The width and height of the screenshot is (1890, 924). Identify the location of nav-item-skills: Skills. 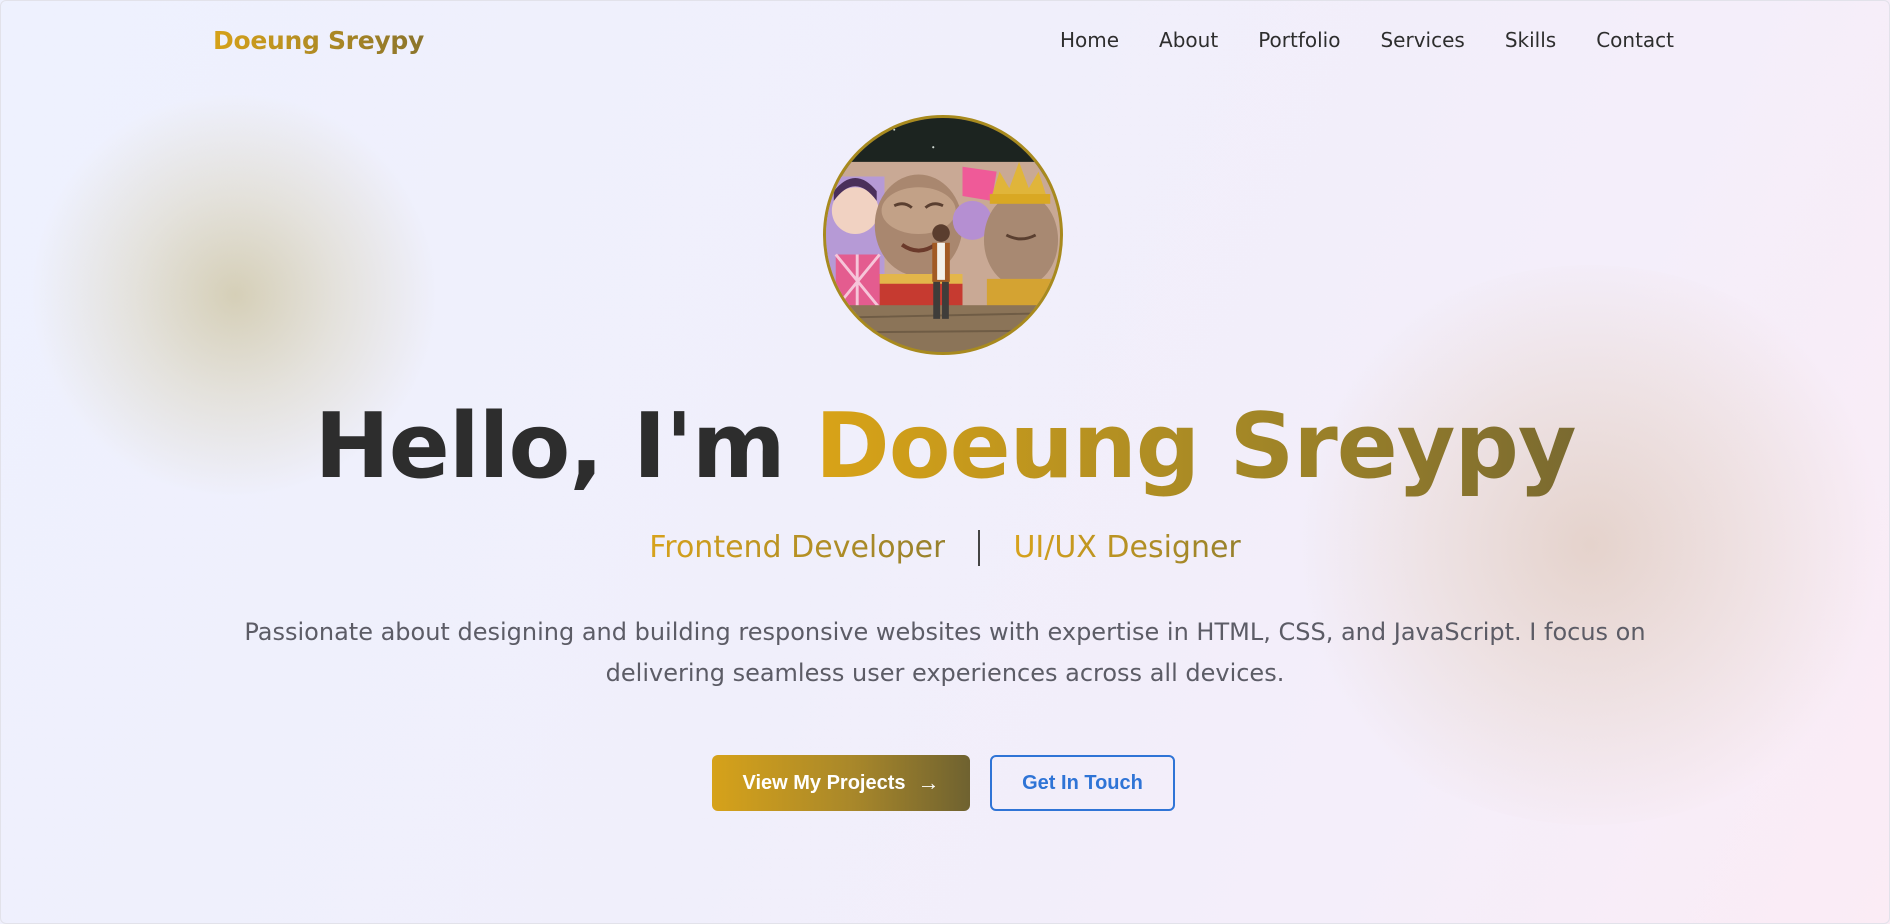
(1530, 40).